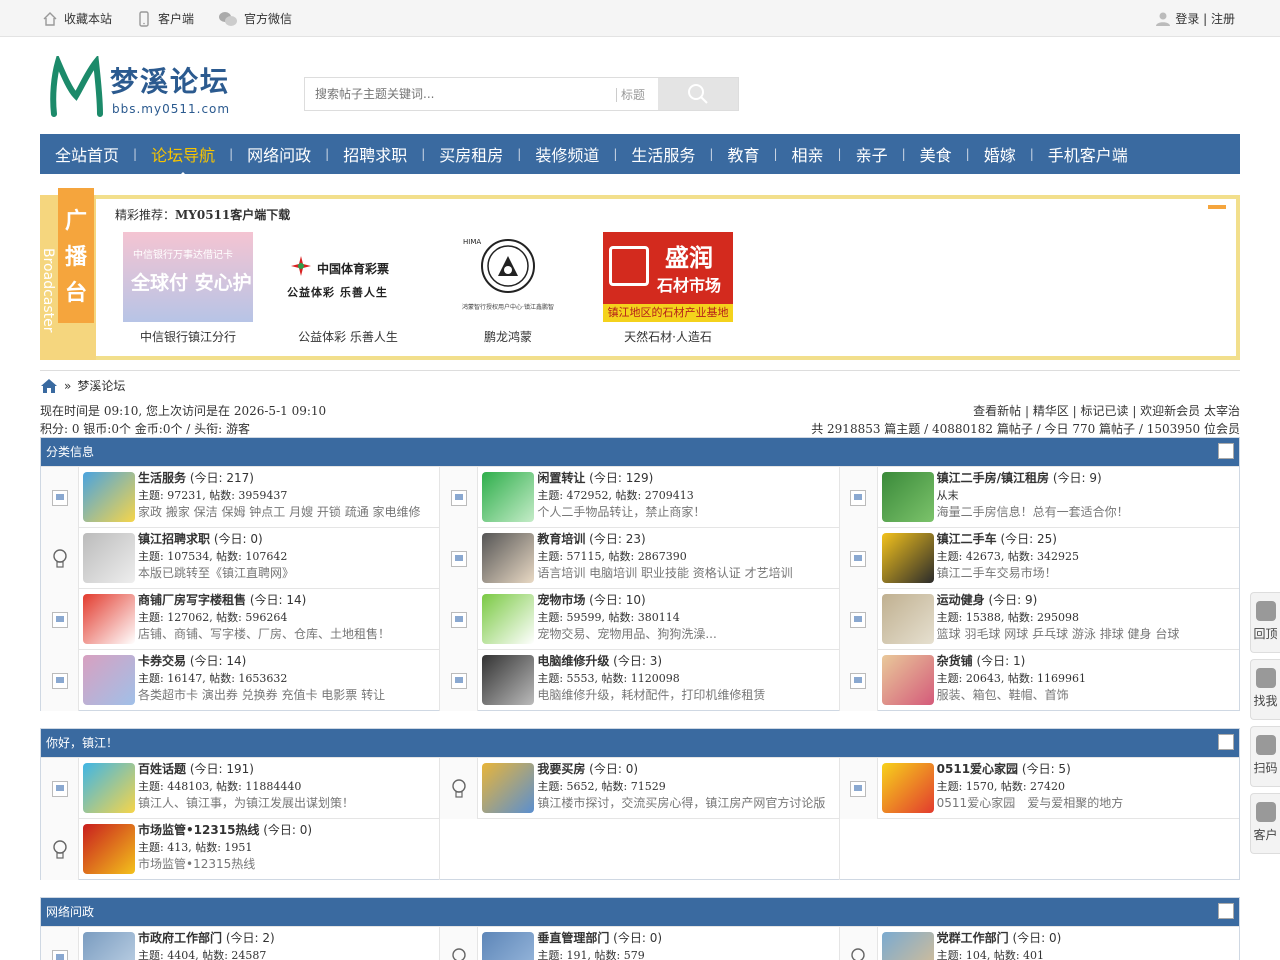  What do you see at coordinates (573, 938) in the screenshot?
I see `forum-name-link: 垂直管理部门` at bounding box center [573, 938].